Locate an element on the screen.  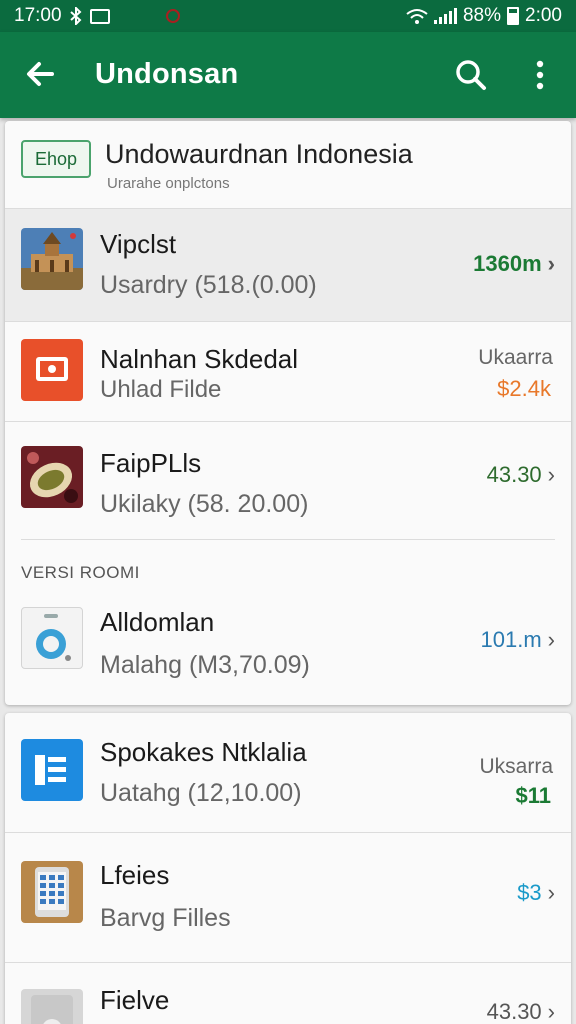
item-value-text: $2.4k is located at coordinates (524, 388).